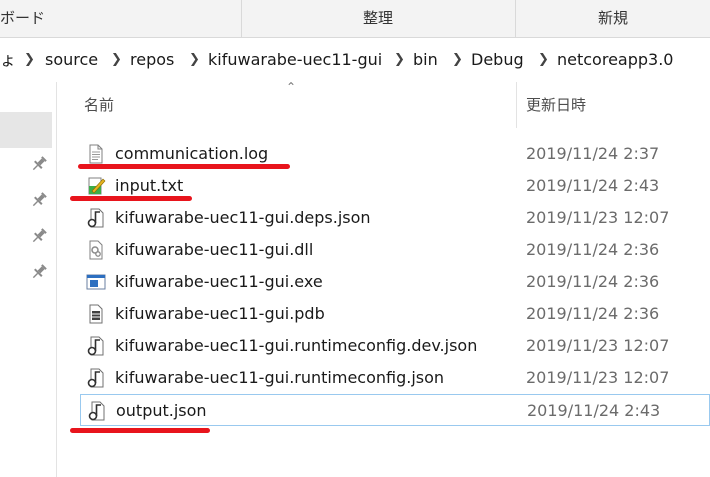 The image size is (710, 477). Describe the element at coordinates (96, 154) in the screenshot. I see `text-file-icon` at that location.